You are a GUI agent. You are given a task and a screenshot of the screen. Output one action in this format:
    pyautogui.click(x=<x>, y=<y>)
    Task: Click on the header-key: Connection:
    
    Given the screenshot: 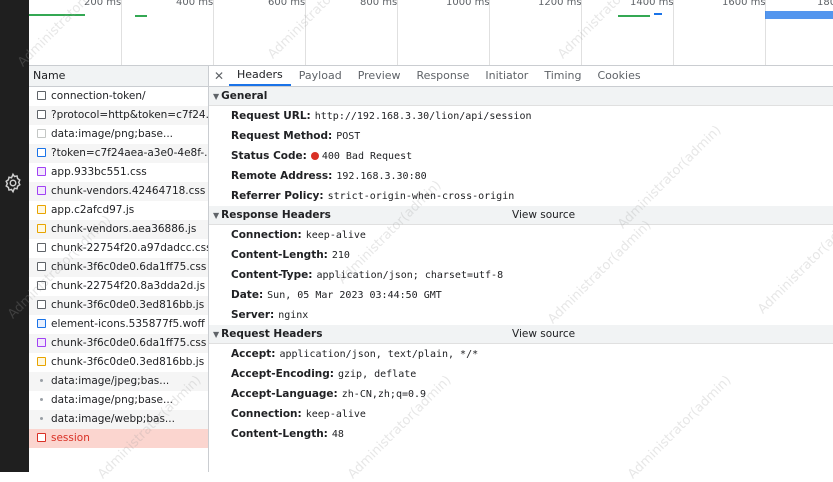 What is the action you would take?
    pyautogui.click(x=266, y=414)
    